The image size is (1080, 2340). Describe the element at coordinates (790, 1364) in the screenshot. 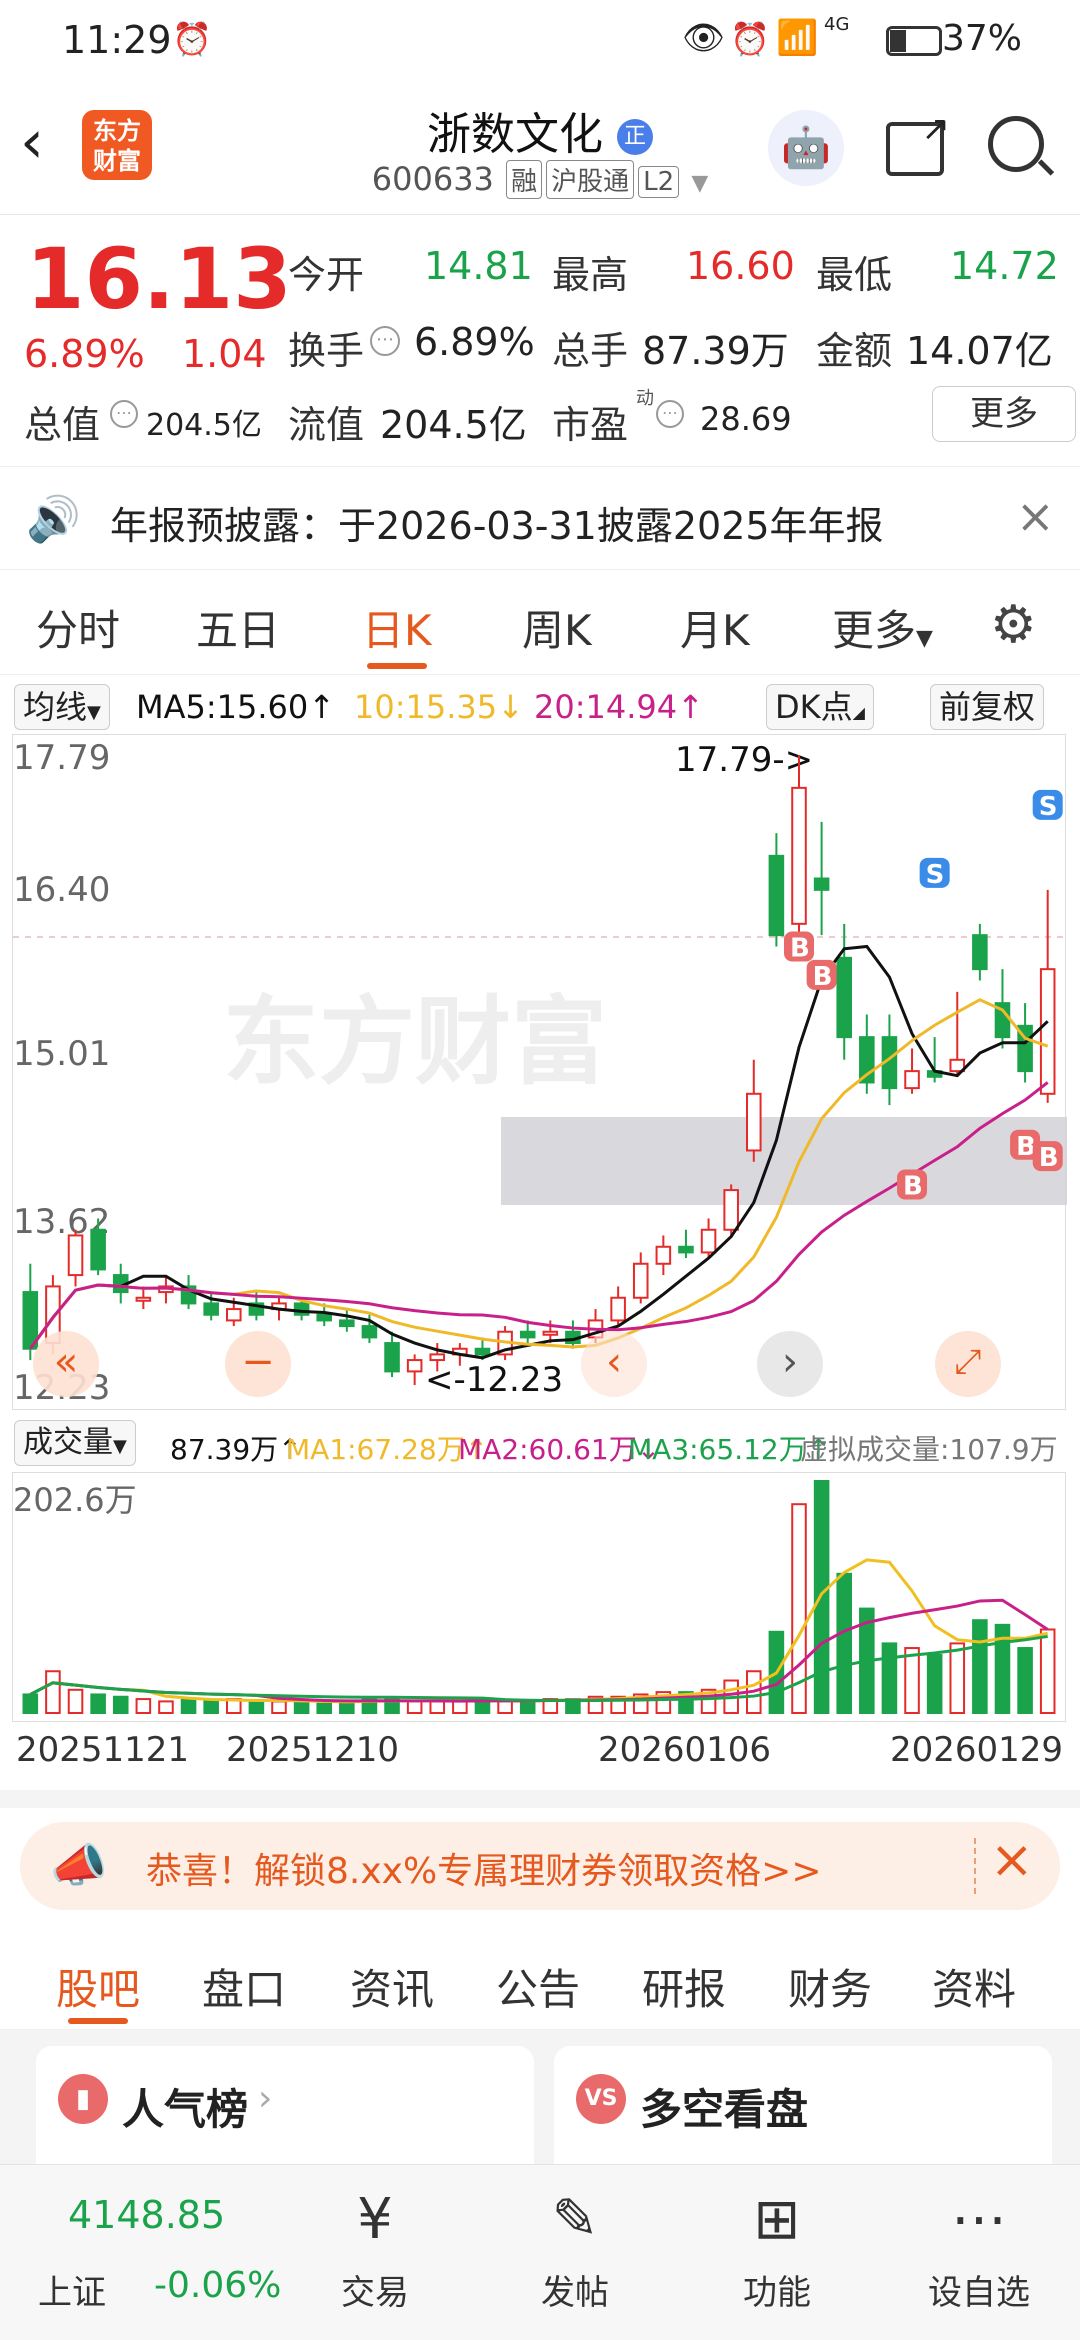

I see `next-icon: ›` at that location.